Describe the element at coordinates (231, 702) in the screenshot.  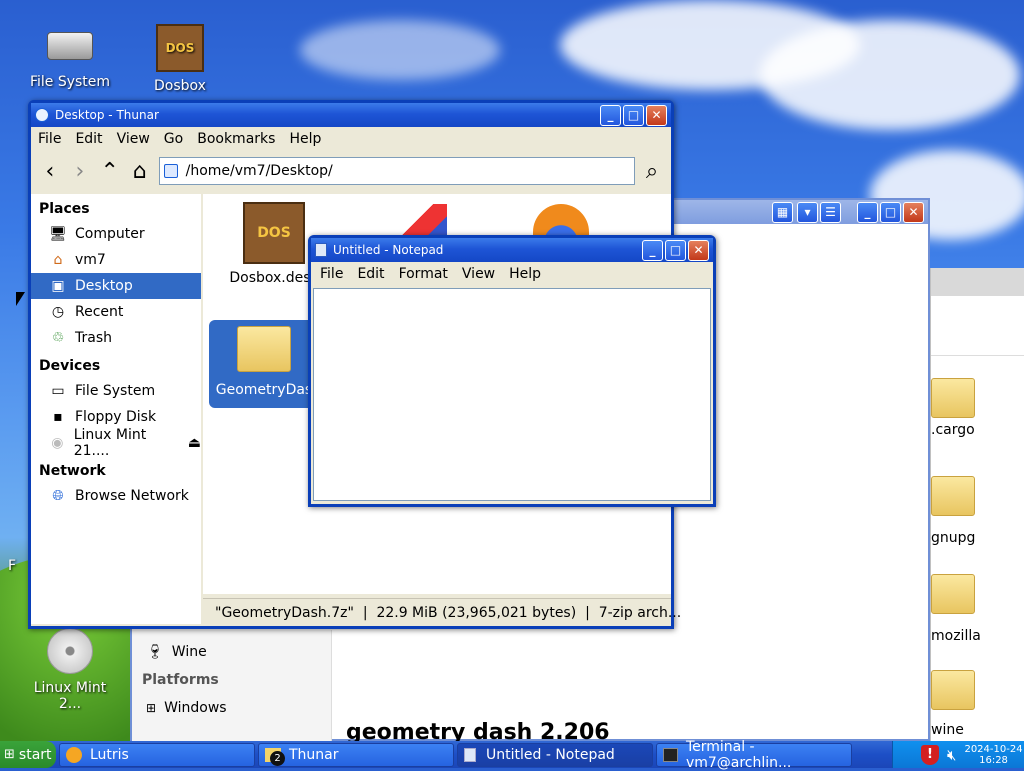
I see `sidebar-item-windows: ⊞ Windows` at that location.